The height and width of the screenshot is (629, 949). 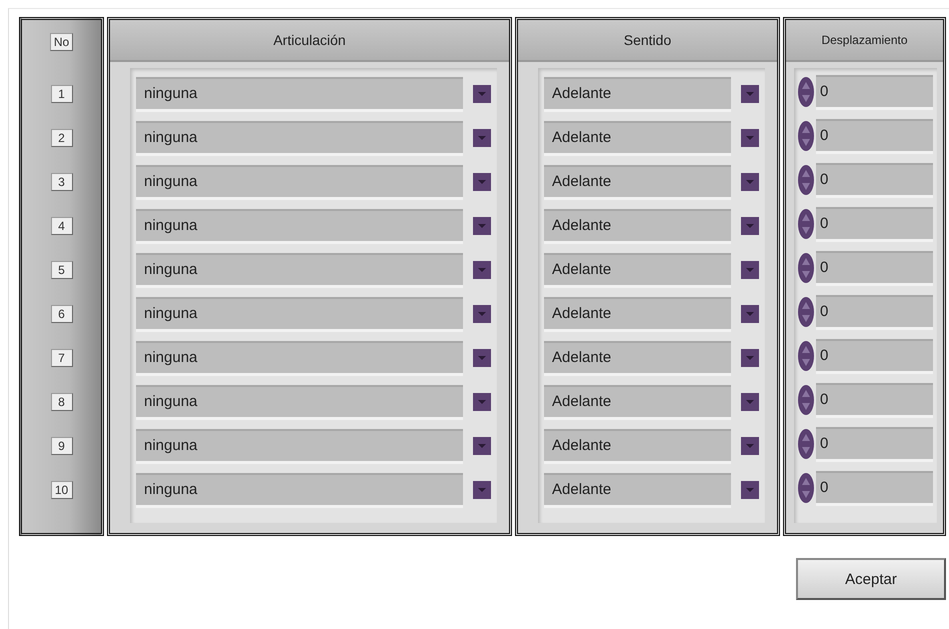 What do you see at coordinates (647, 41) in the screenshot?
I see `column-header: Sentido` at bounding box center [647, 41].